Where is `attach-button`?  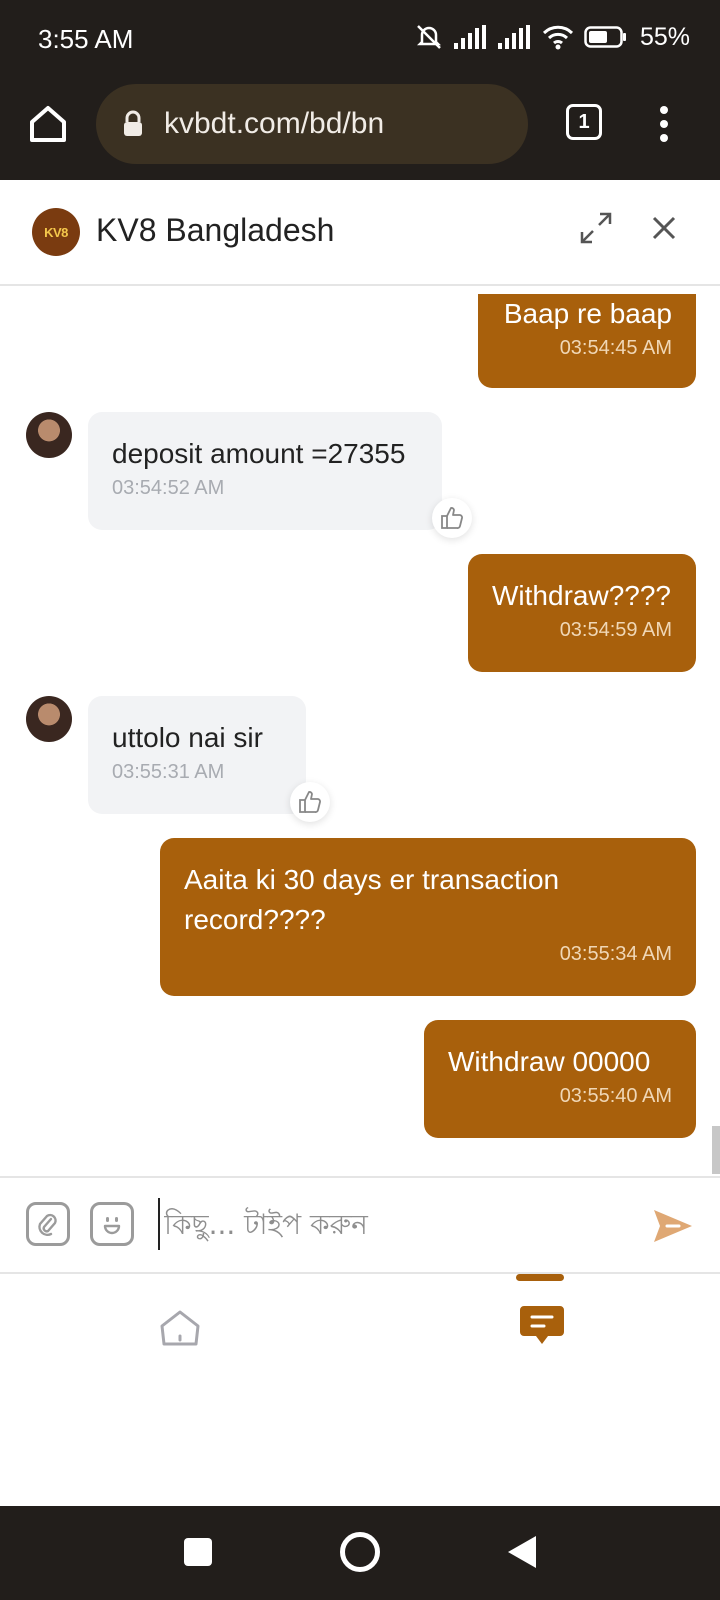
attach-button is located at coordinates (48, 1224).